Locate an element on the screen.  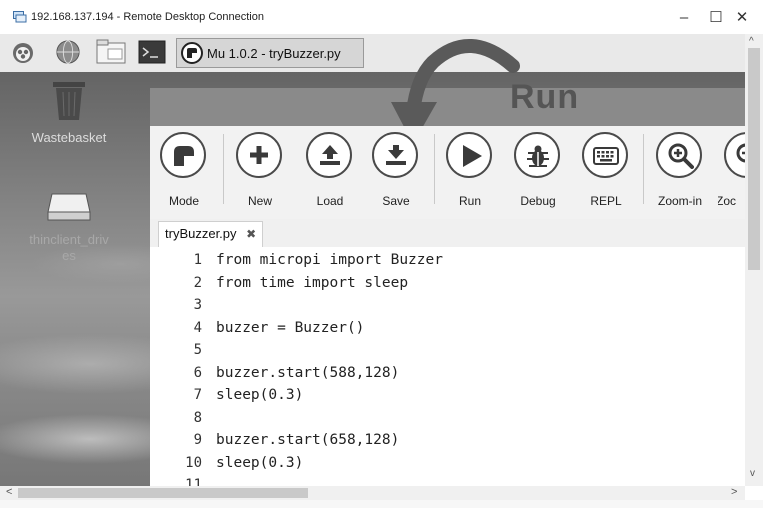
line-number: 7 is located at coordinates (197, 395).